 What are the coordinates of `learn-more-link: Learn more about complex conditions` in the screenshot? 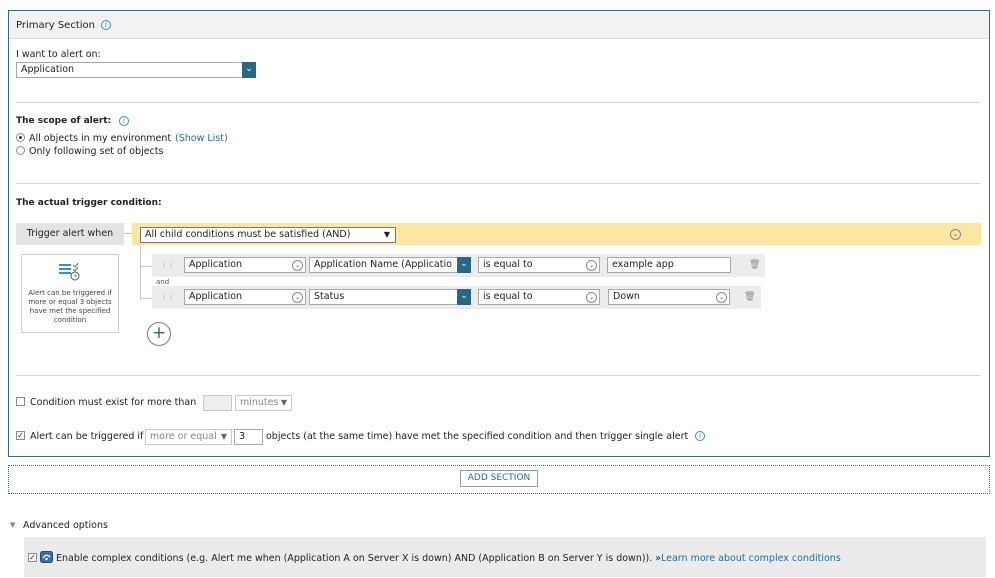 It's located at (751, 558).